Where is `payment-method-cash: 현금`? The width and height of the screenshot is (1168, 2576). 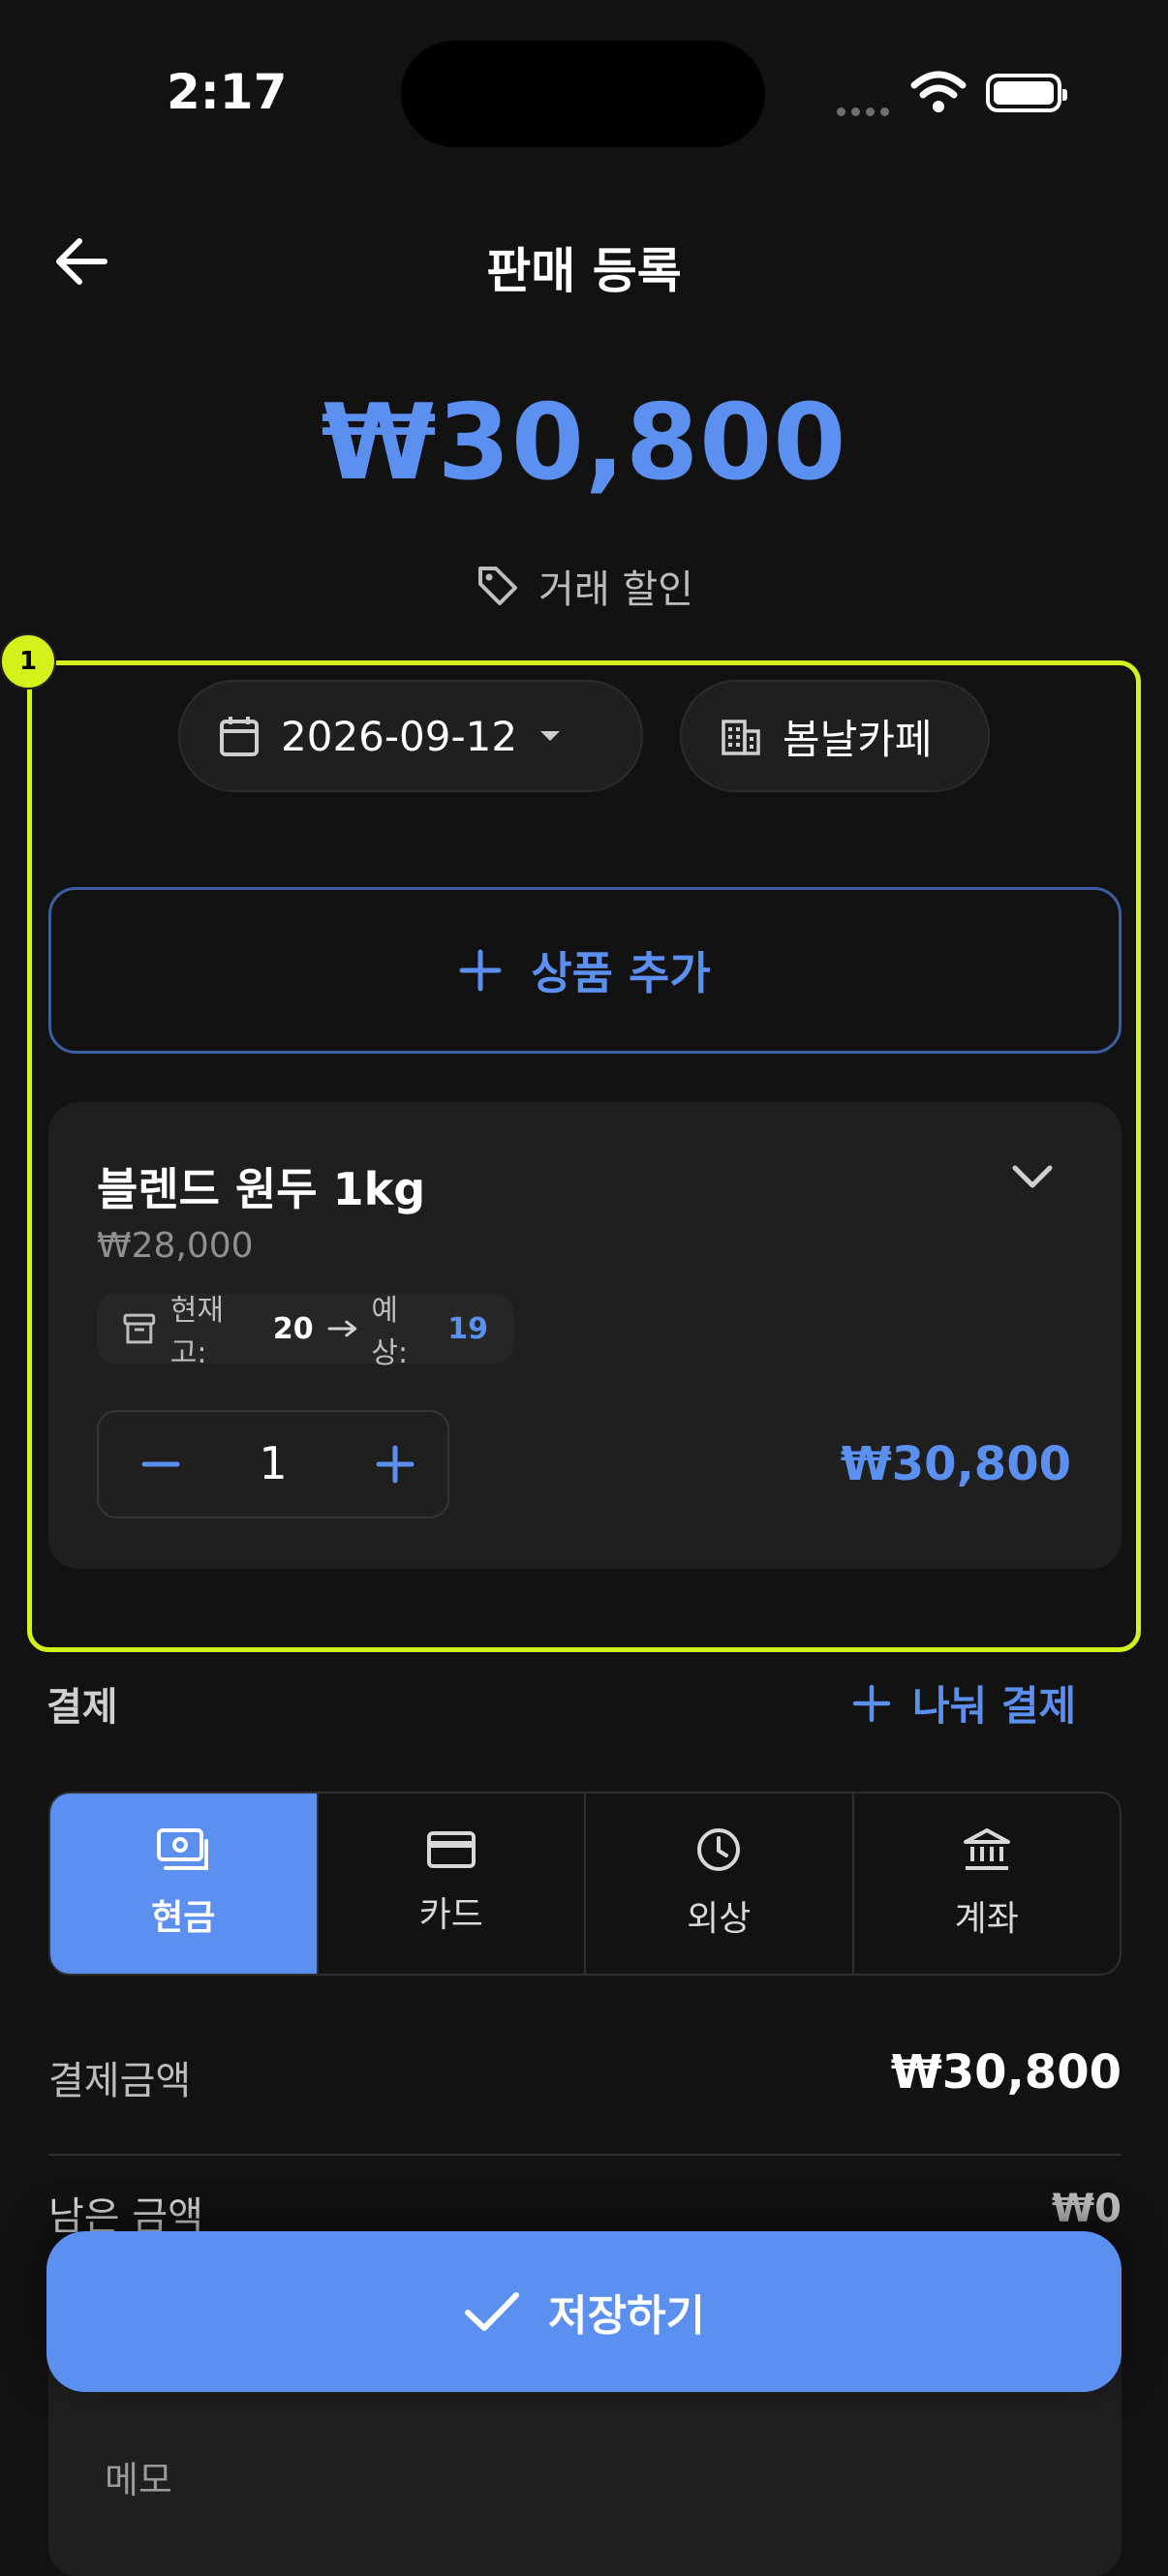 payment-method-cash: 현금 is located at coordinates (184, 1884).